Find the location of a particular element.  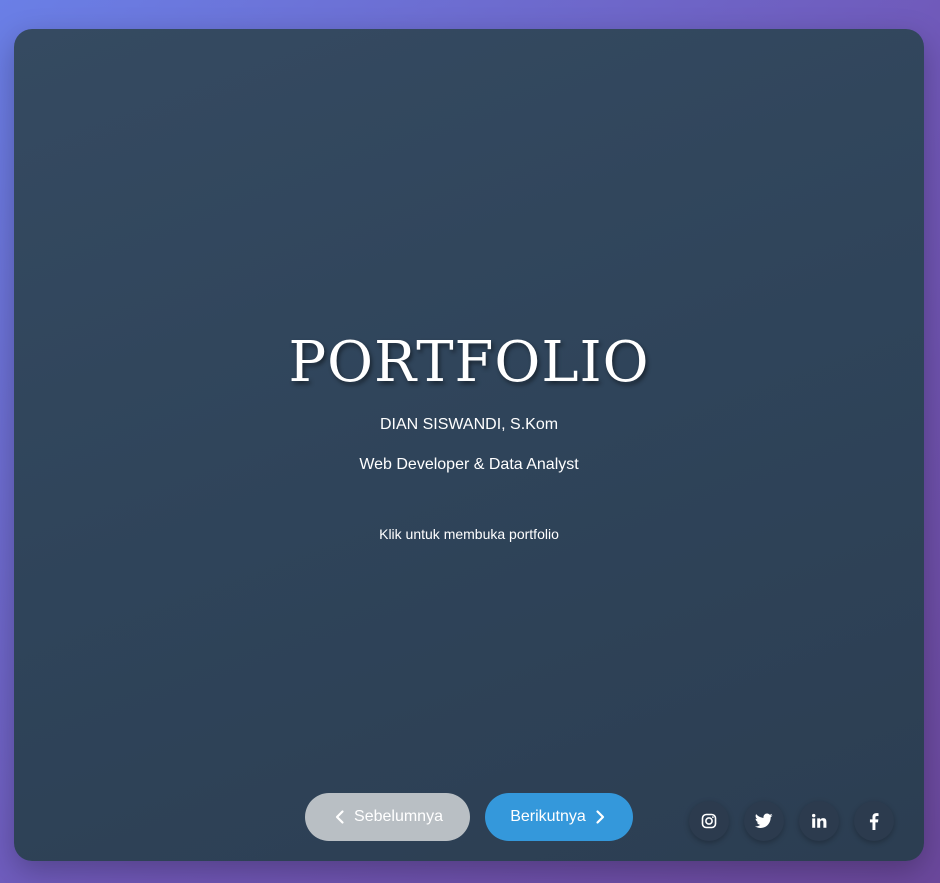

open-portfolio-hint: Klik untuk membuka portfolio is located at coordinates (469, 534).